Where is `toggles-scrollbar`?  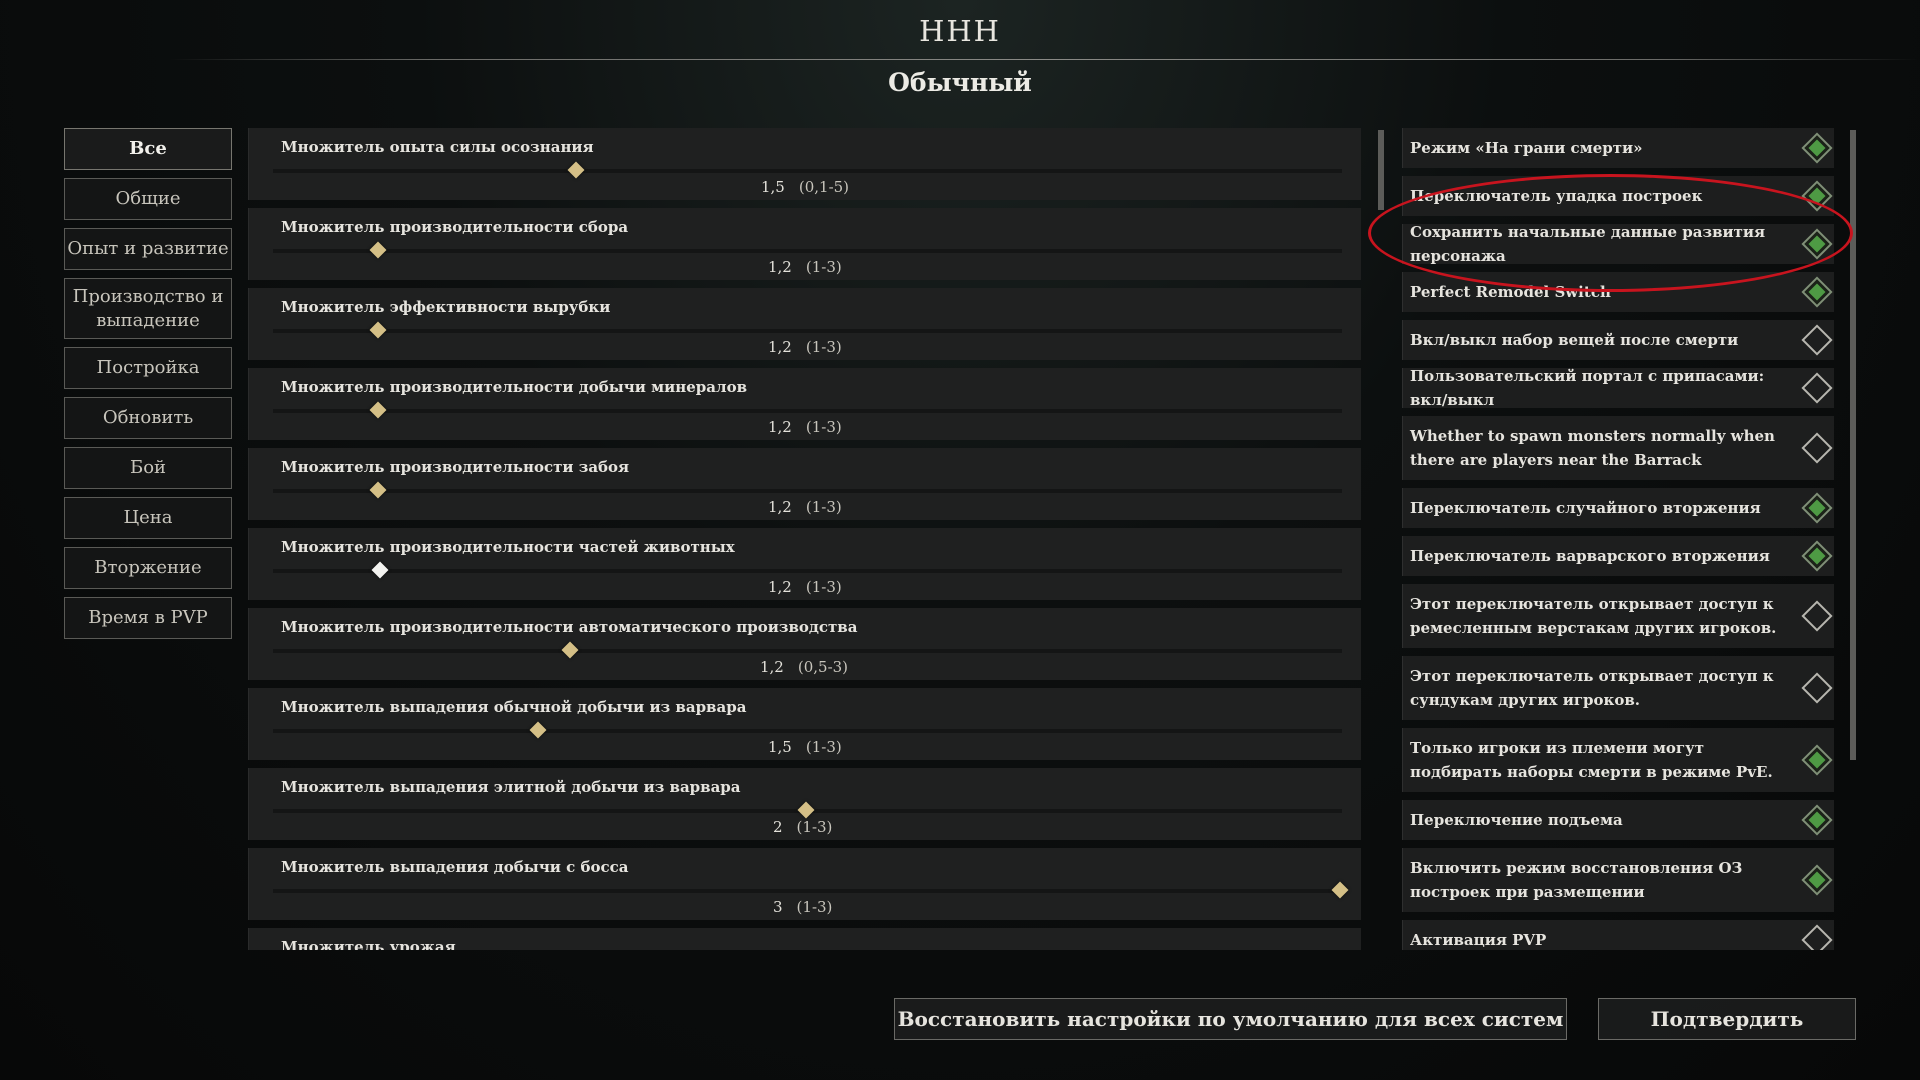
toggles-scrollbar is located at coordinates (1853, 445).